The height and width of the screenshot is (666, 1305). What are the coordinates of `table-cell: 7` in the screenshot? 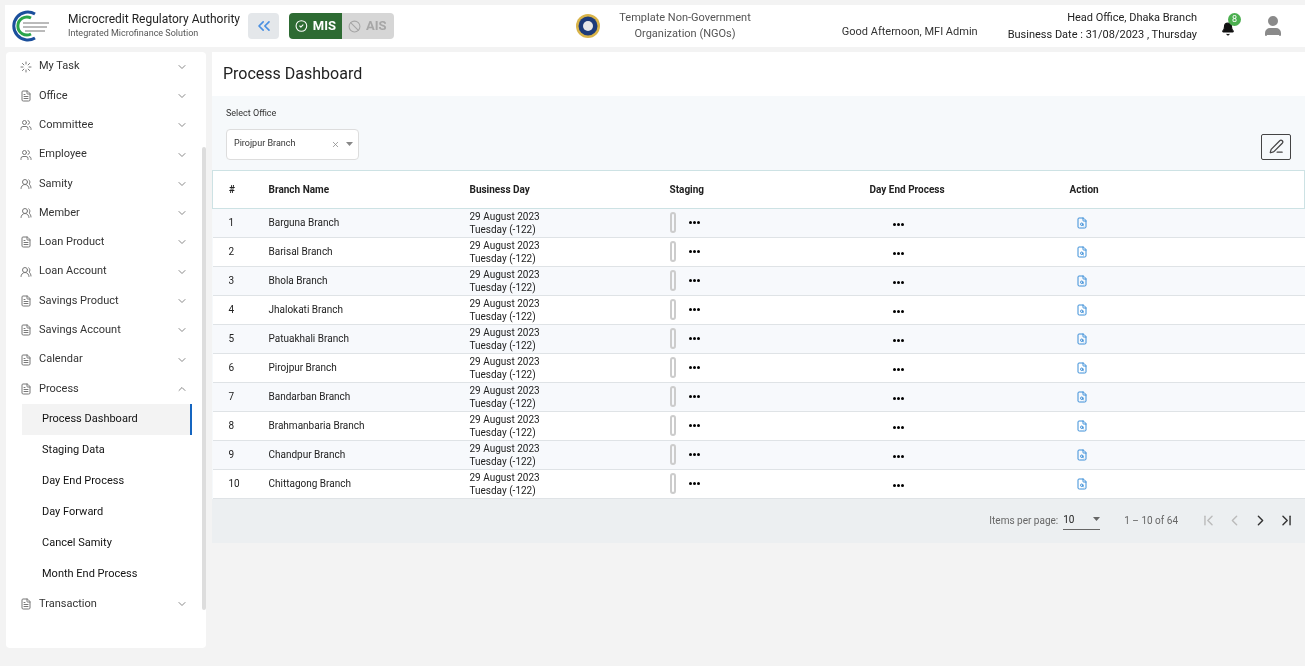 It's located at (240, 396).